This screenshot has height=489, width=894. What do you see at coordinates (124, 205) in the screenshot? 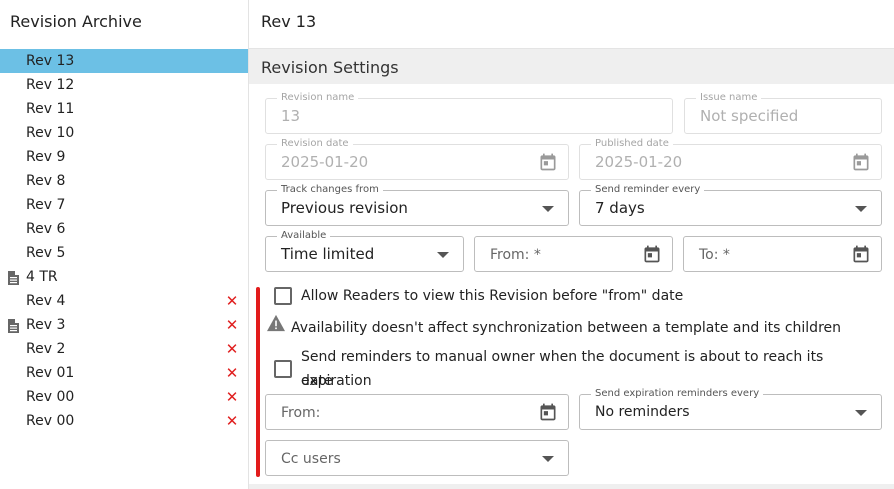
I see `sidebar-item-revision: Rev 7` at bounding box center [124, 205].